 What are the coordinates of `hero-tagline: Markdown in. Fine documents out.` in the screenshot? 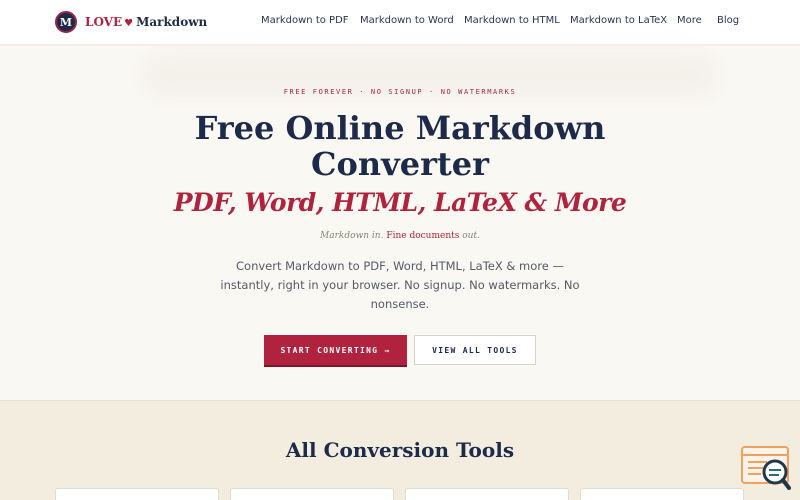 It's located at (400, 236).